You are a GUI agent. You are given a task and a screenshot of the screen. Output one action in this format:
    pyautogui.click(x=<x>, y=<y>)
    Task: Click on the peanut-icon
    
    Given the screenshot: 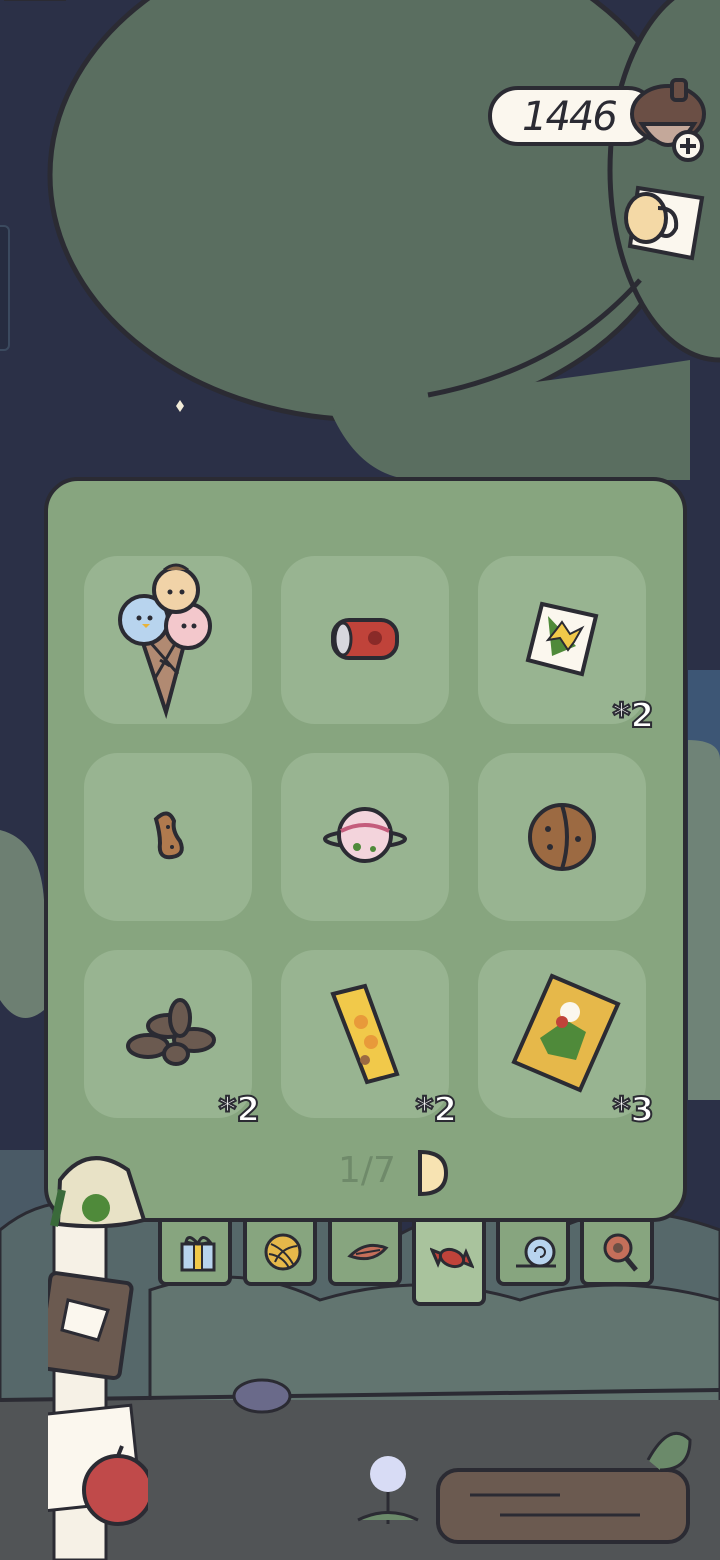 What is the action you would take?
    pyautogui.click(x=168, y=835)
    